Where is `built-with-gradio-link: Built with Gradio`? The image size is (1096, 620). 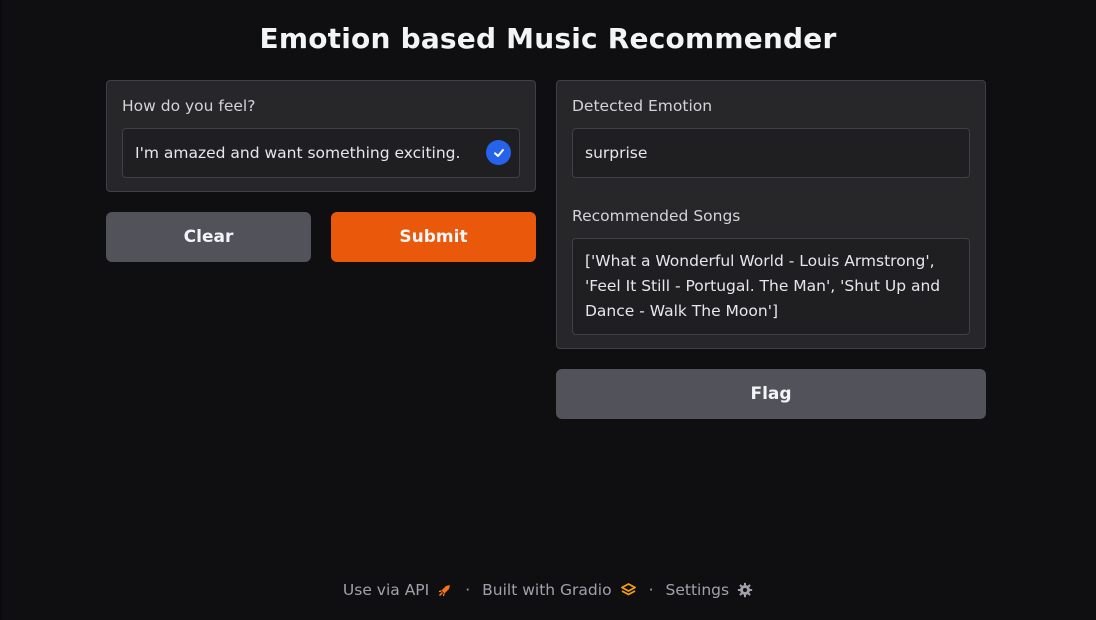 built-with-gradio-link: Built with Gradio is located at coordinates (559, 590).